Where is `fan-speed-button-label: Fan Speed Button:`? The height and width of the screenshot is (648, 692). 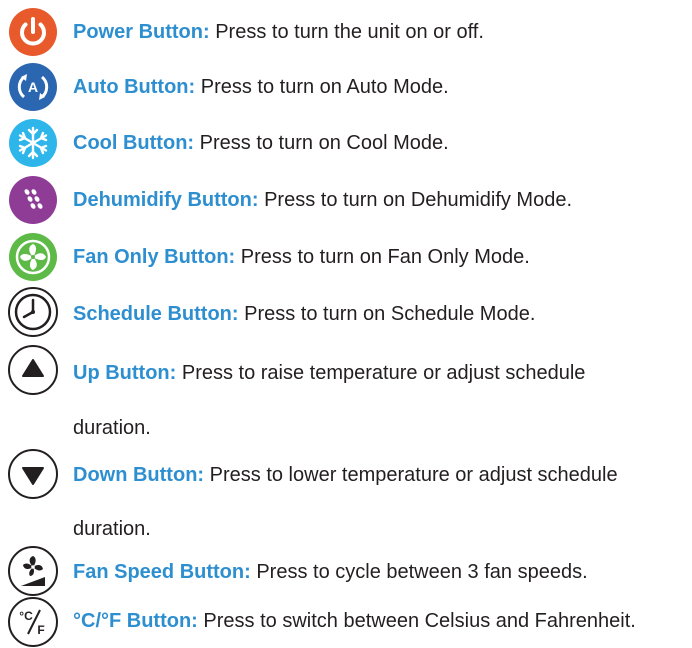 fan-speed-button-label: Fan Speed Button: is located at coordinates (162, 572).